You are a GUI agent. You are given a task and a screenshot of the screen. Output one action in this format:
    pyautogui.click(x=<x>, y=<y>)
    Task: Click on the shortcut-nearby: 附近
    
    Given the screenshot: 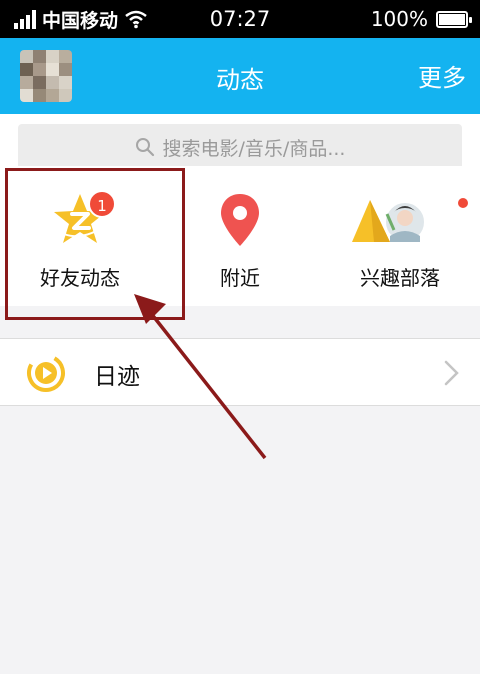 What is the action you would take?
    pyautogui.click(x=240, y=236)
    